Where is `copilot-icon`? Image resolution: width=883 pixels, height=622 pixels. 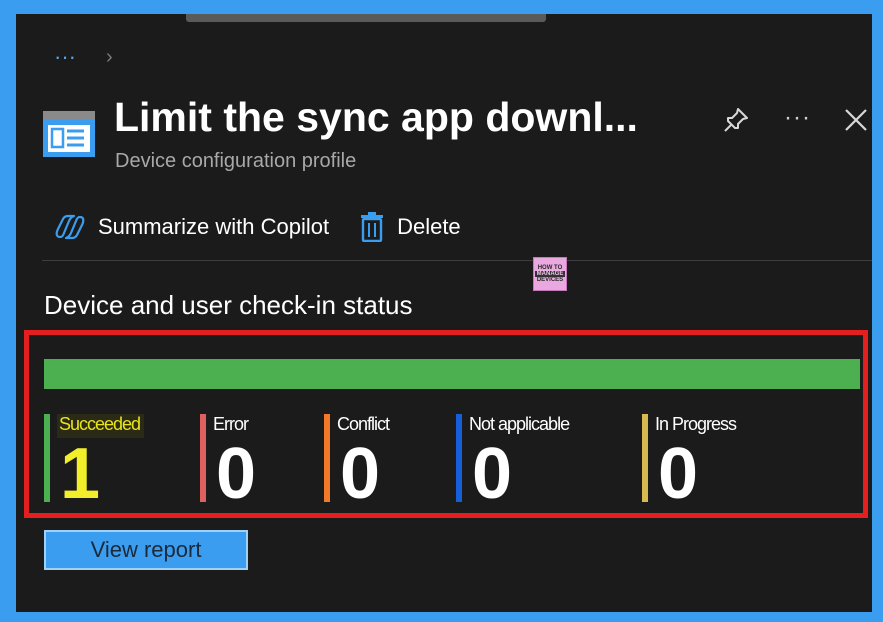 copilot-icon is located at coordinates (70, 227).